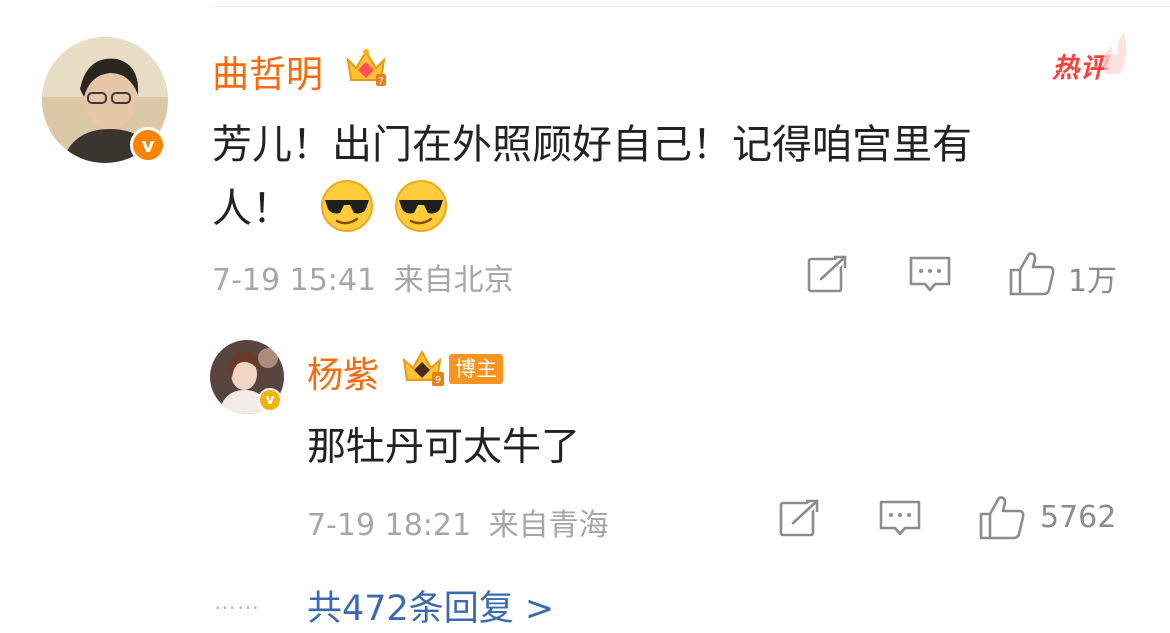 Image resolution: width=1170 pixels, height=633 pixels. Describe the element at coordinates (366, 66) in the screenshot. I see `crown-icon: 7` at that location.